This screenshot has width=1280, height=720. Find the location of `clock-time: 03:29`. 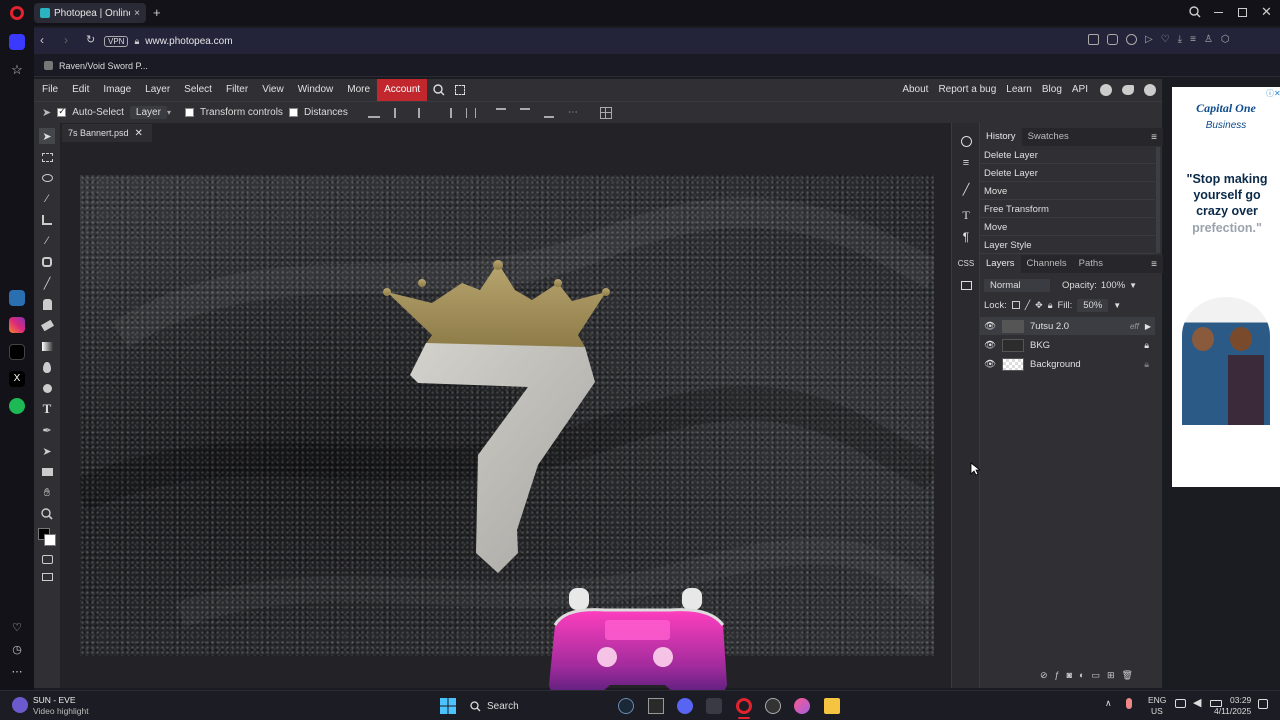

clock-time: 03:29 is located at coordinates (1240, 700).